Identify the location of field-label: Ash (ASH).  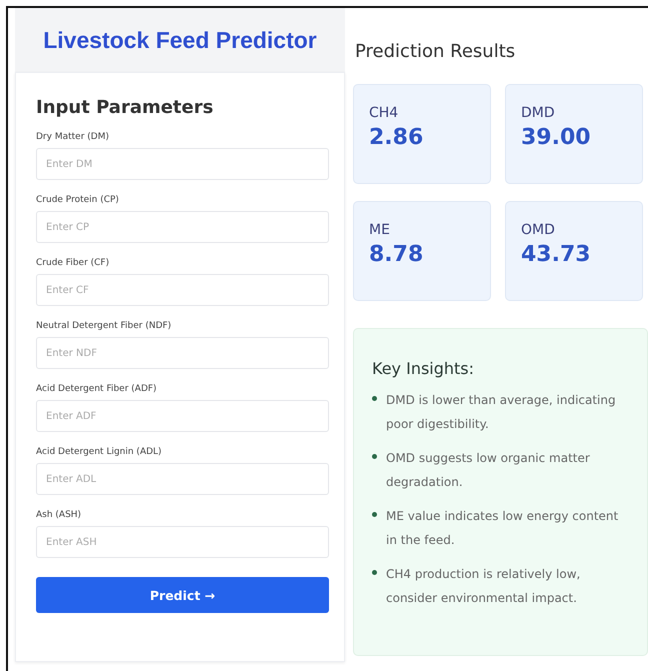
(59, 515).